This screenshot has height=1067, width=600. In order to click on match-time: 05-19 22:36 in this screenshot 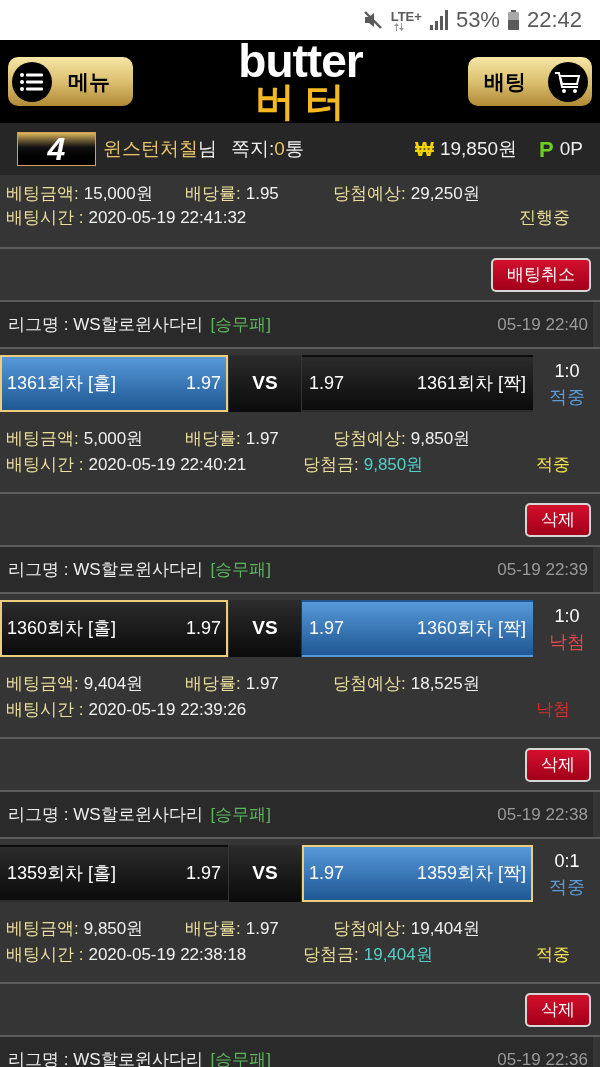, I will do `click(542, 1057)`.